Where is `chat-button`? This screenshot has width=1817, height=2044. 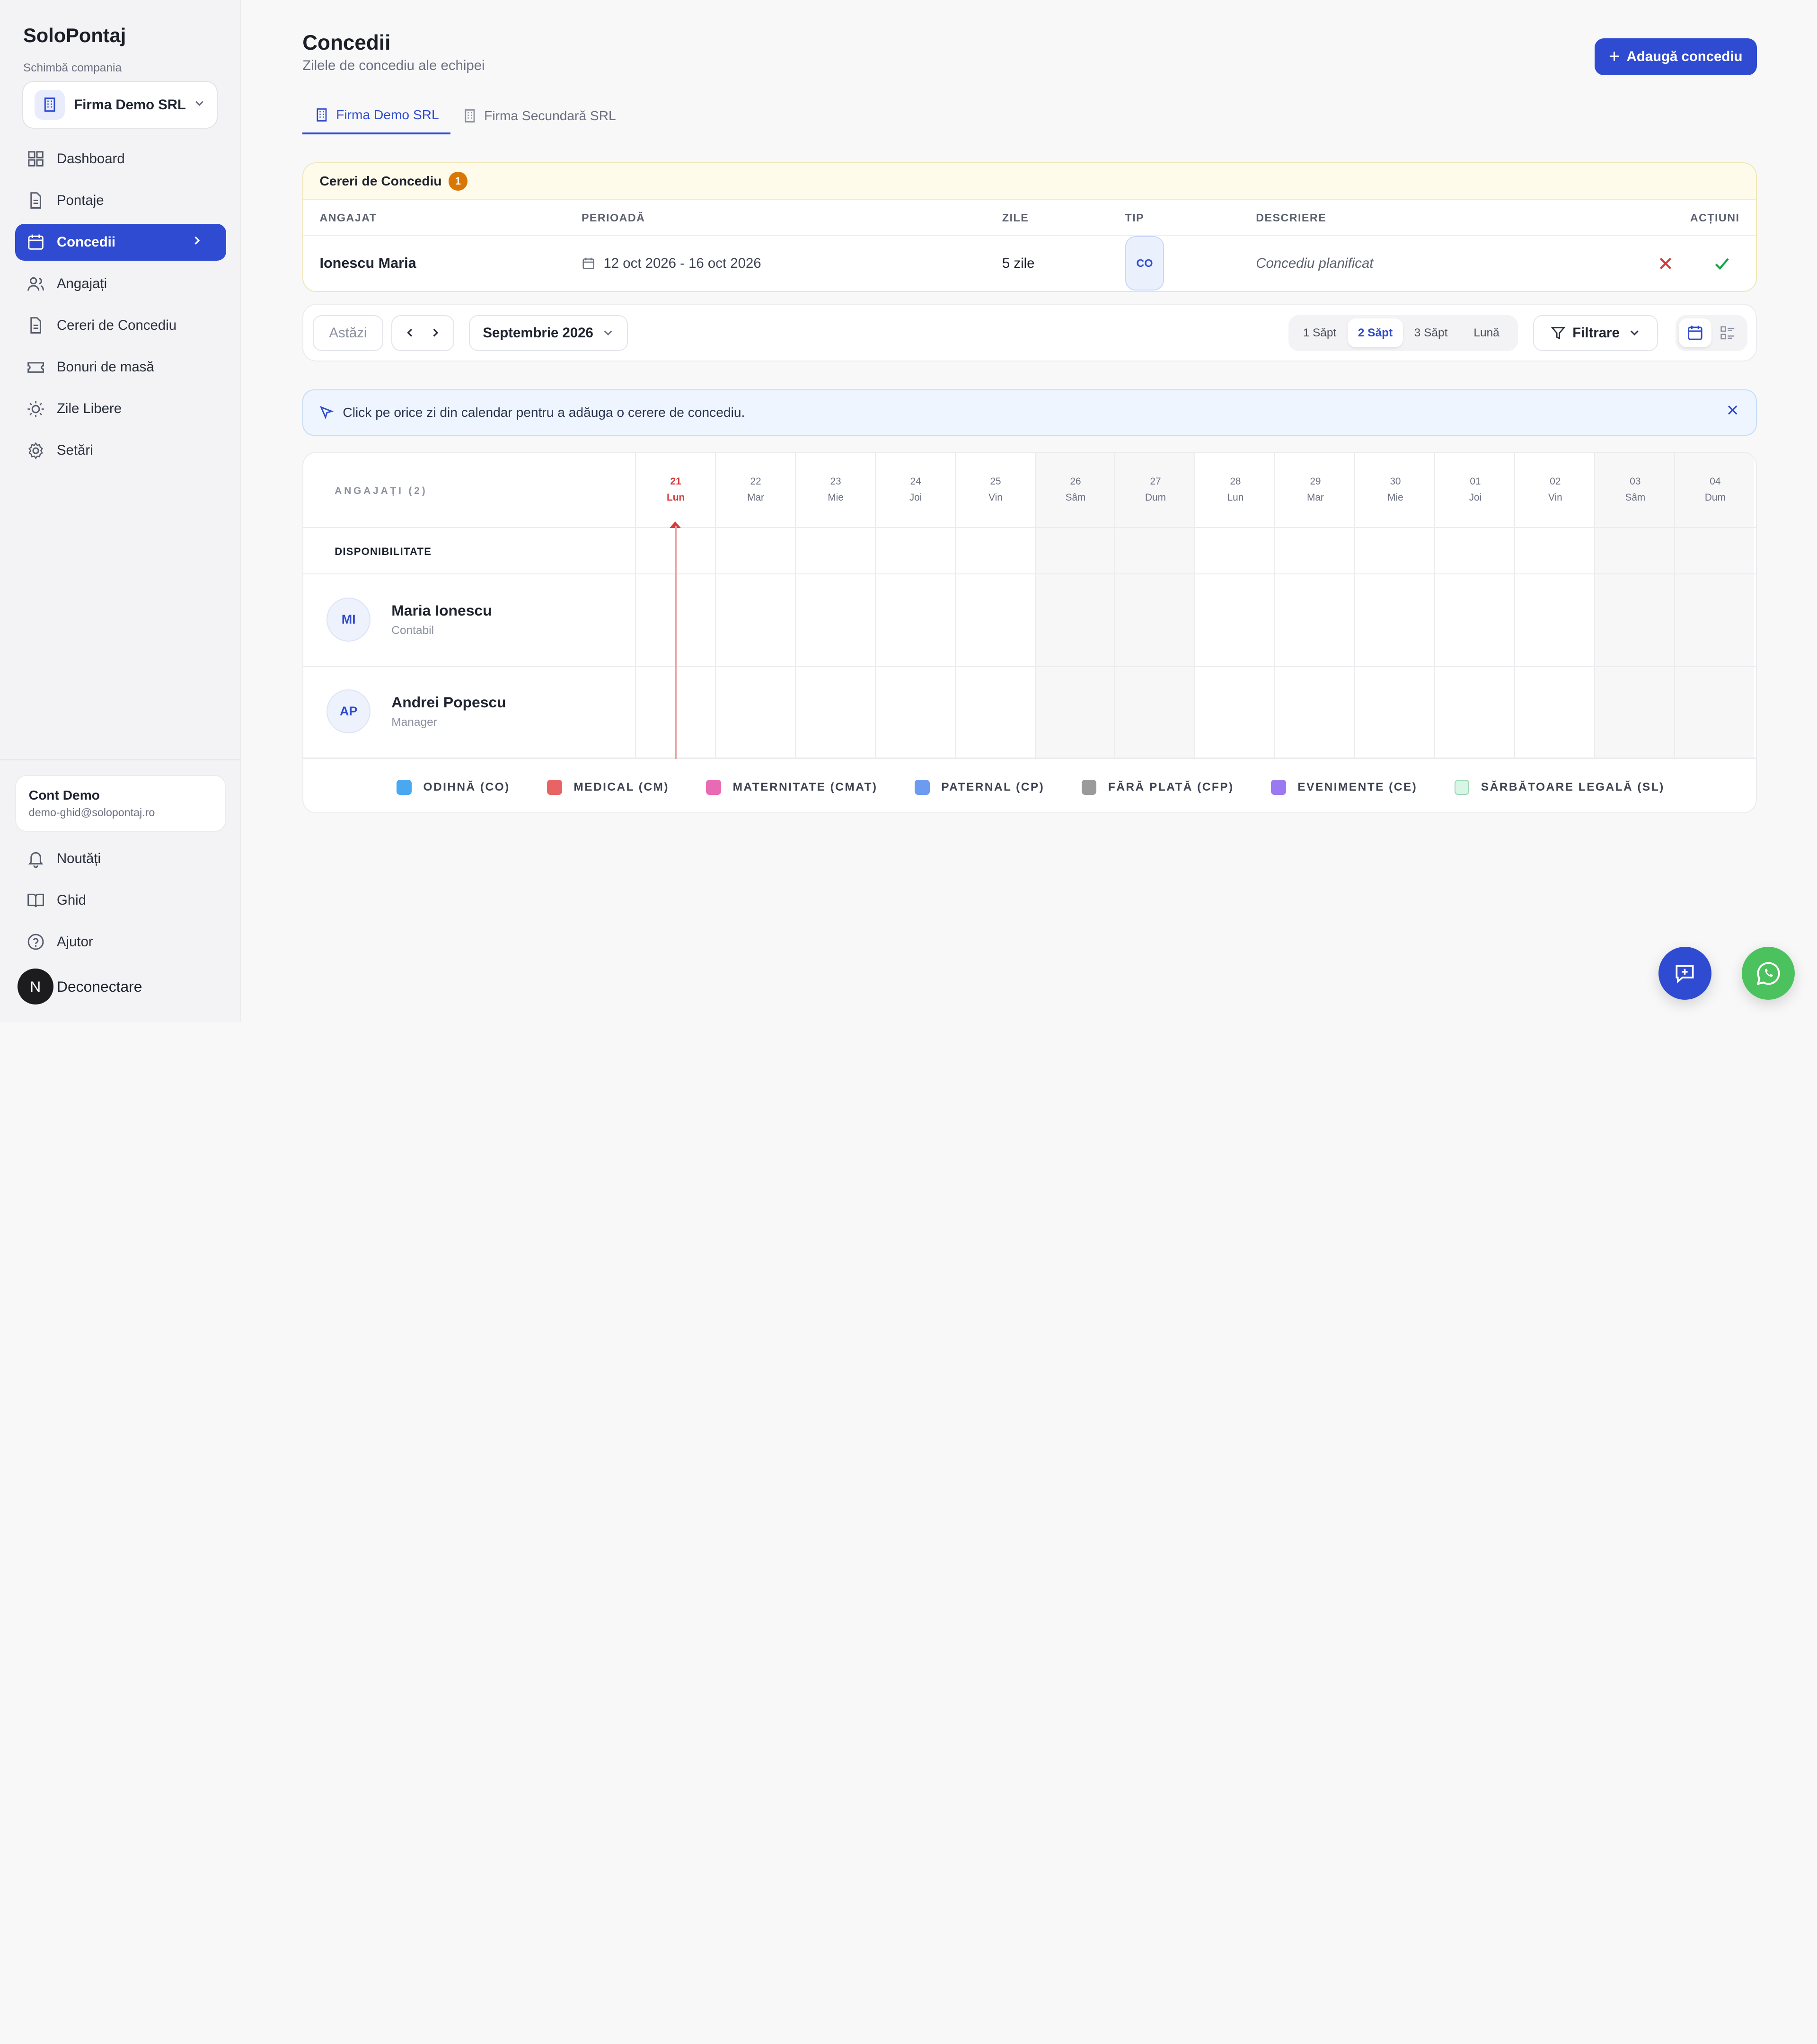 chat-button is located at coordinates (1685, 973).